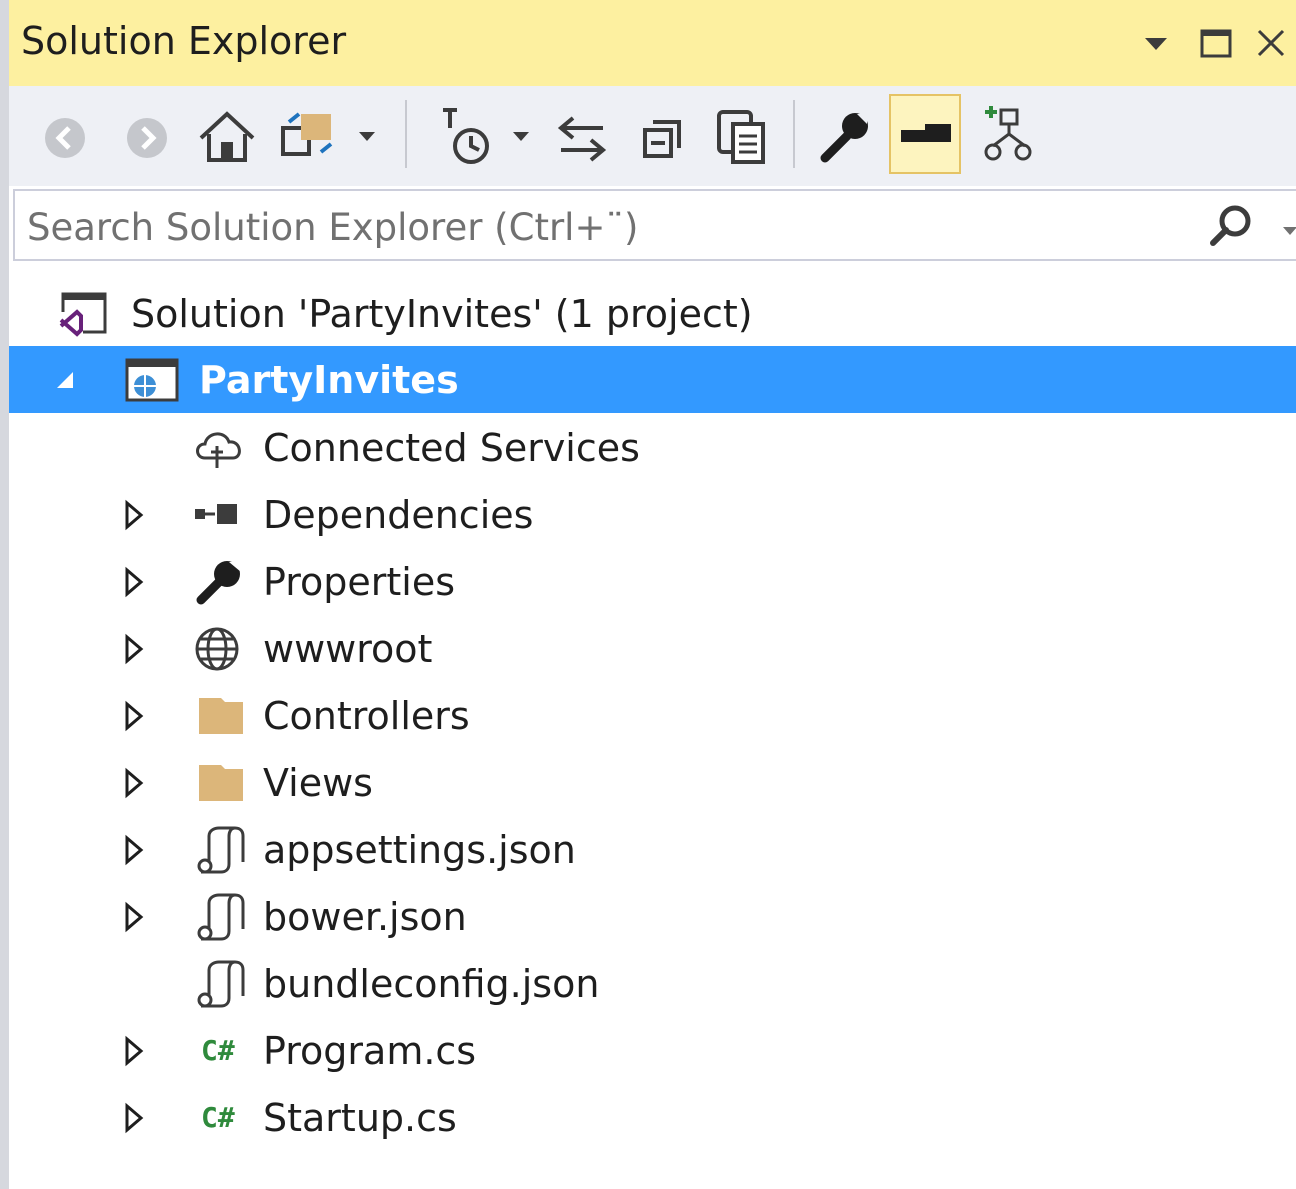 This screenshot has height=1189, width=1296. I want to click on tree-node-label: Controllers, so click(366, 716).